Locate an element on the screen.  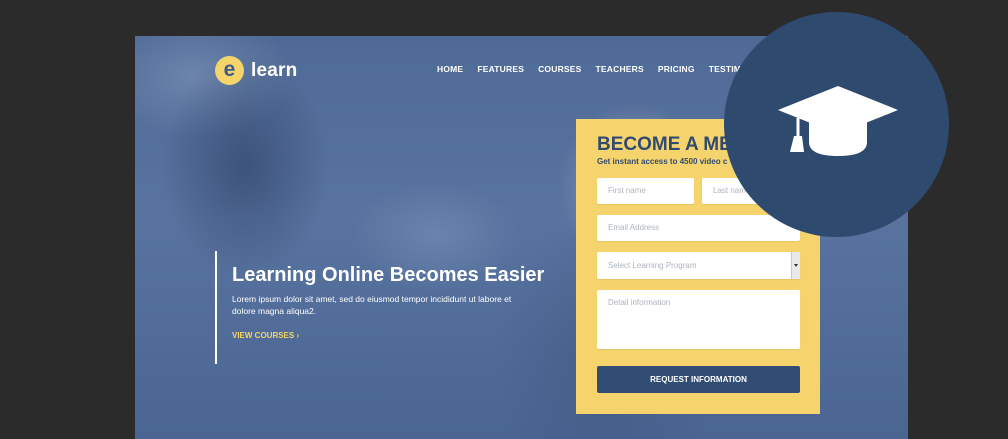
view-courses-link: VIEW COURSES › is located at coordinates (265, 335).